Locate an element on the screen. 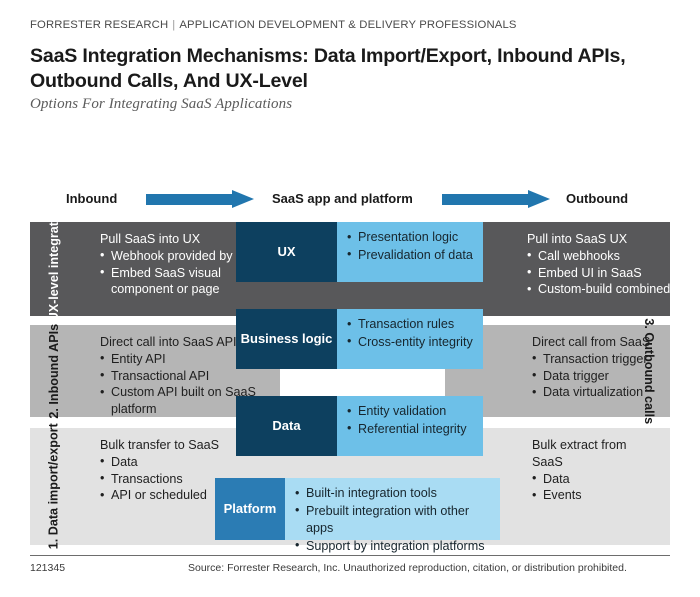 The width and height of the screenshot is (700, 597). brand-label: FORRESTER RESEARCH is located at coordinates (99, 25).